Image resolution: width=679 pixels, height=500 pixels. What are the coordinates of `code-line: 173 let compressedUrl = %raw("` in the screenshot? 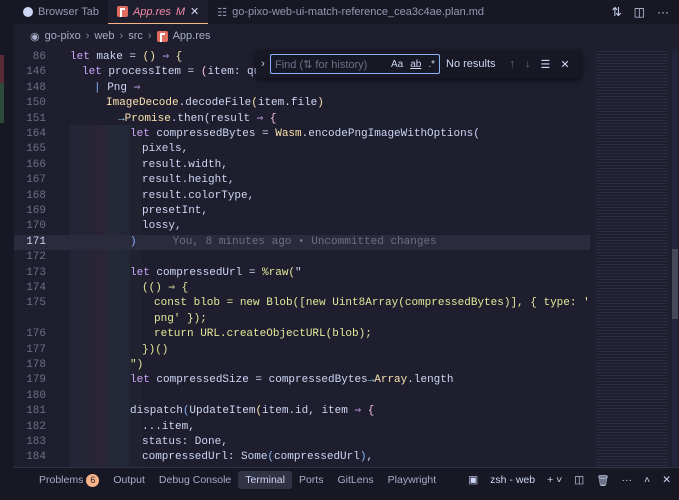 It's located at (302, 273).